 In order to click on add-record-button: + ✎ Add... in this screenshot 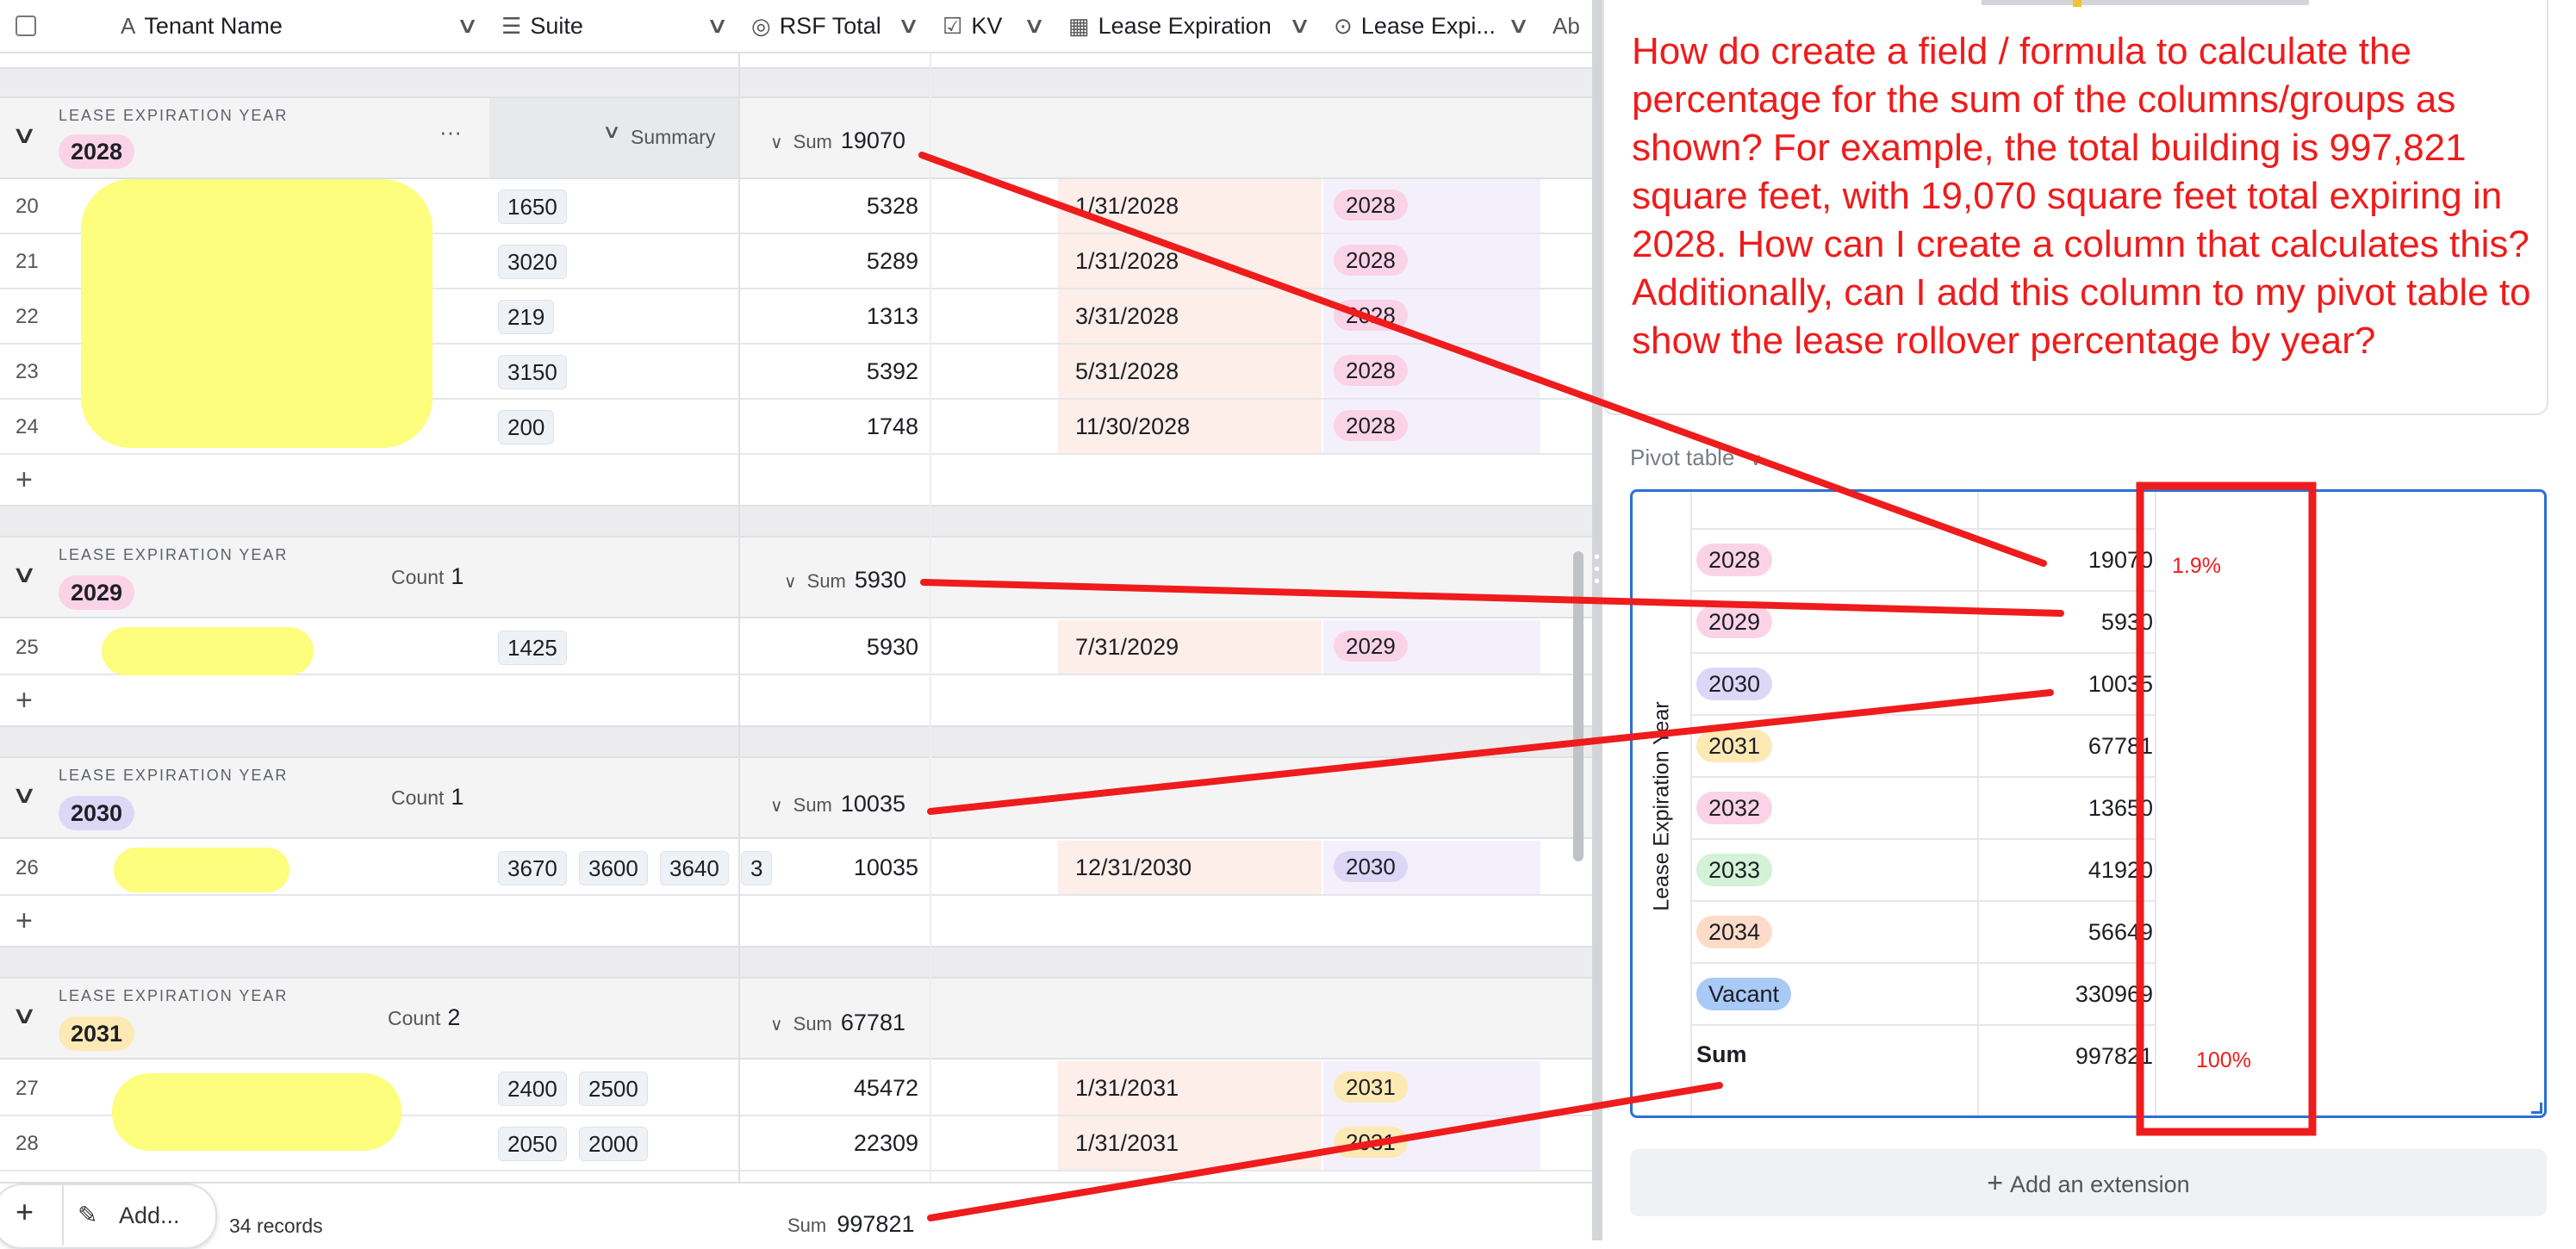, I will do `click(109, 1216)`.